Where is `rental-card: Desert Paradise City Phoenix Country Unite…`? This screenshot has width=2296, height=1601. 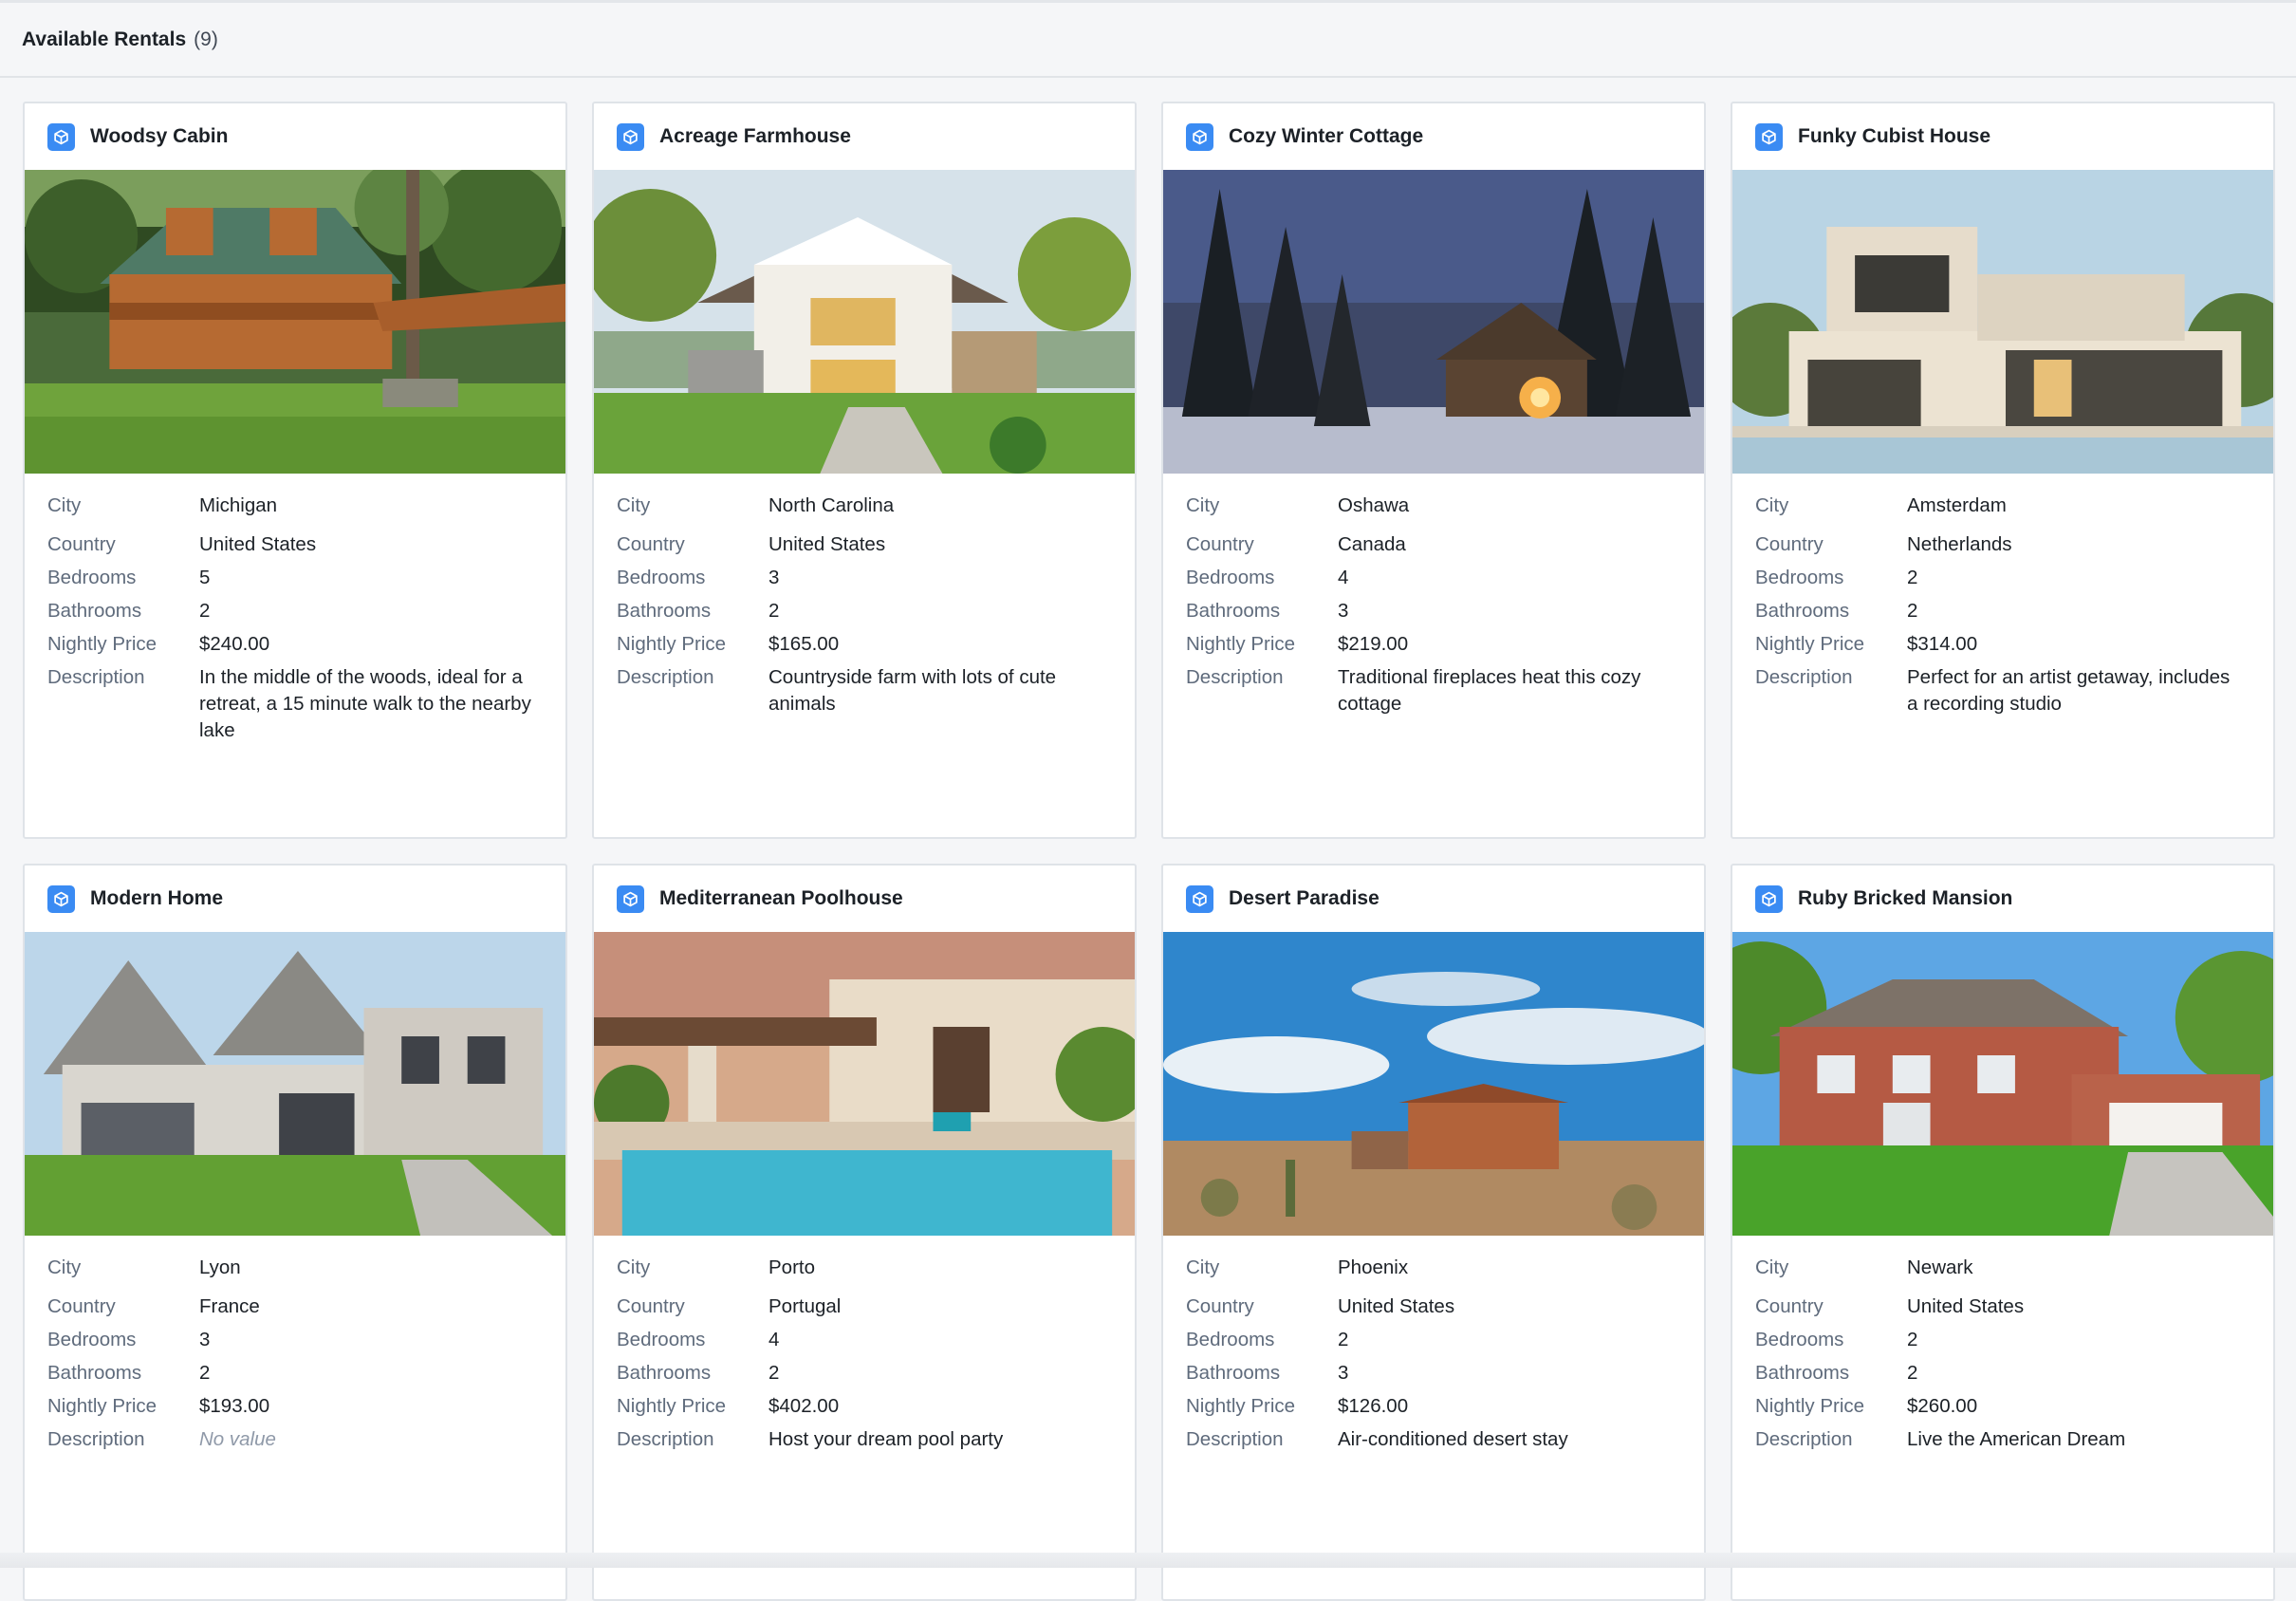
rental-card: Desert Paradise City Phoenix Country Unite… is located at coordinates (1433, 1232).